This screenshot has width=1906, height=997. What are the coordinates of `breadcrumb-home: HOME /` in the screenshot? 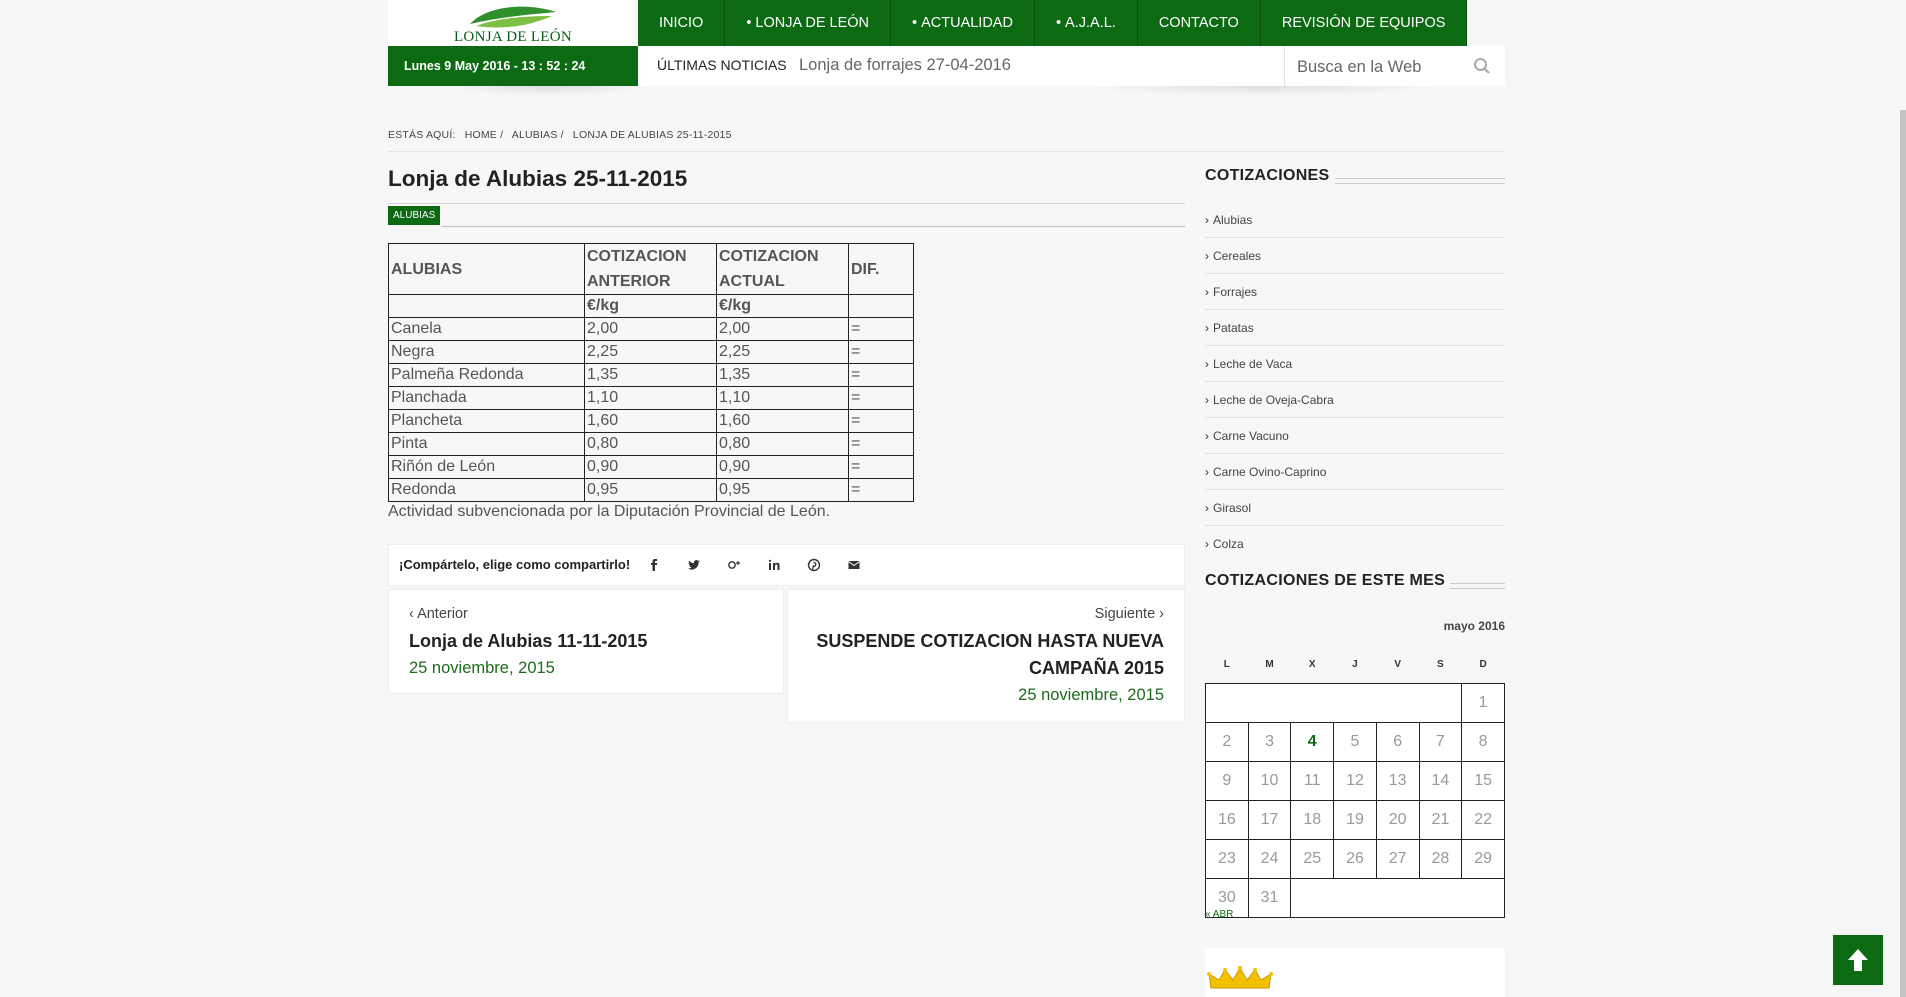 It's located at (484, 135).